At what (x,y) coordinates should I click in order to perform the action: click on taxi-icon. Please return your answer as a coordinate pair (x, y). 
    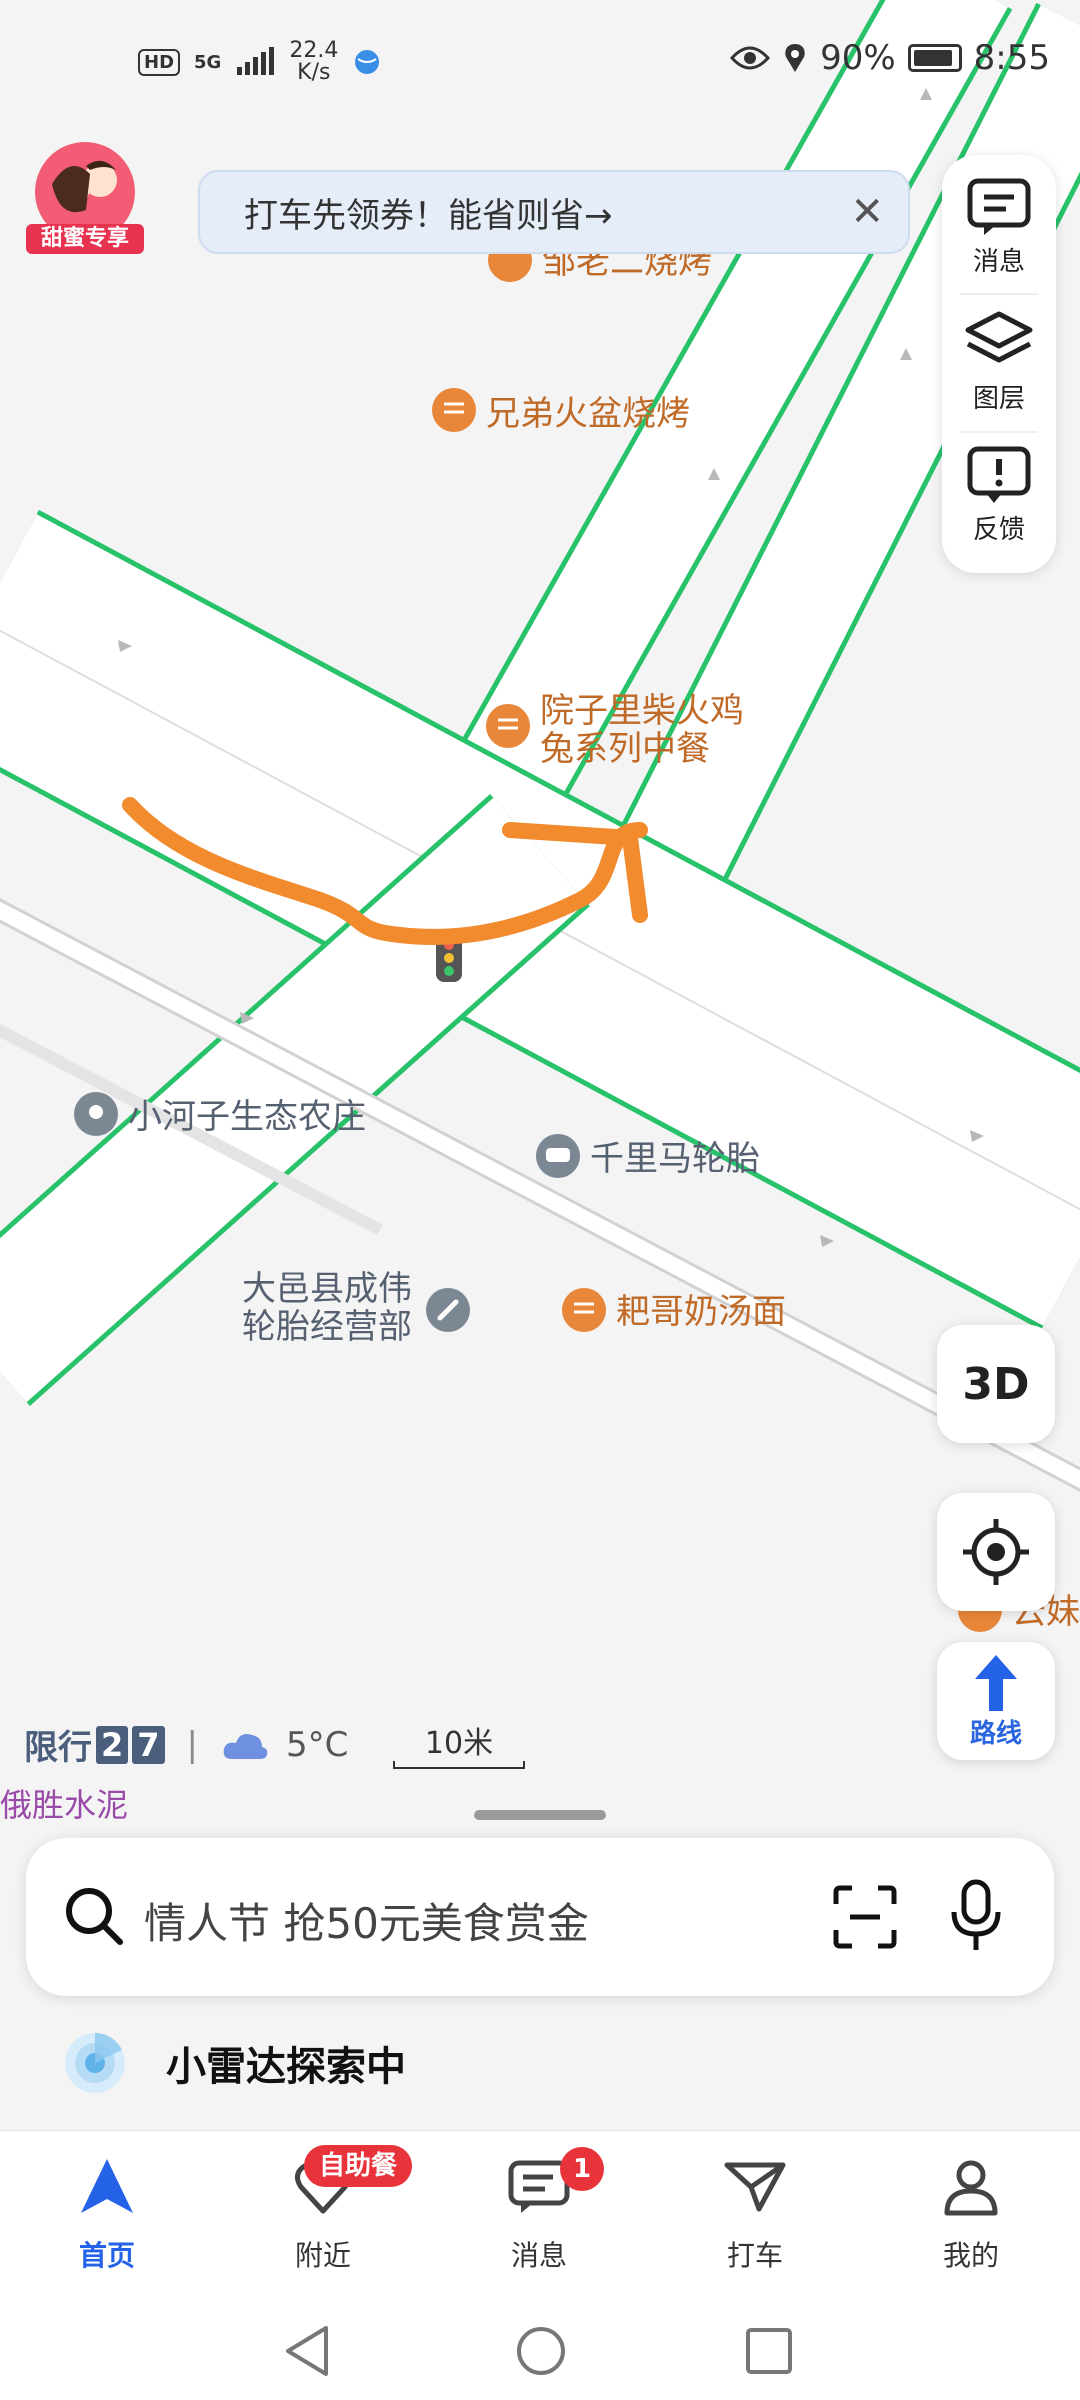
    Looking at the image, I should click on (755, 2187).